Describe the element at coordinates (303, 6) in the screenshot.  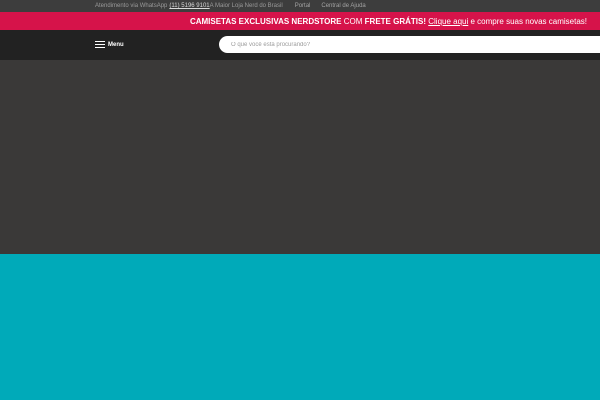
I see `portal-link: Portal` at that location.